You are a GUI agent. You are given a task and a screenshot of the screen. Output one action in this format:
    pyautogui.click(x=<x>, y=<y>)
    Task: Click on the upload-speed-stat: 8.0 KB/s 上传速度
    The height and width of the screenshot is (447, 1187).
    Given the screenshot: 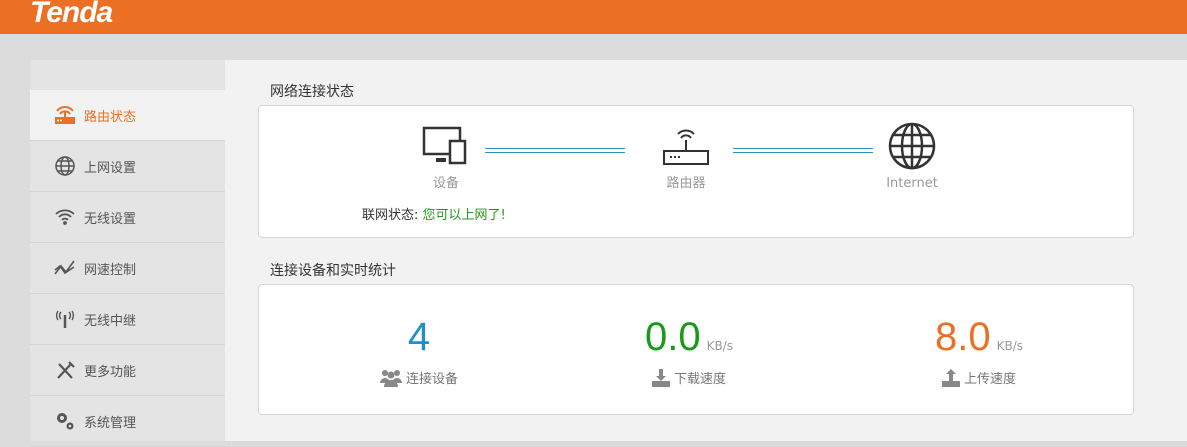 What is the action you would take?
    pyautogui.click(x=978, y=351)
    